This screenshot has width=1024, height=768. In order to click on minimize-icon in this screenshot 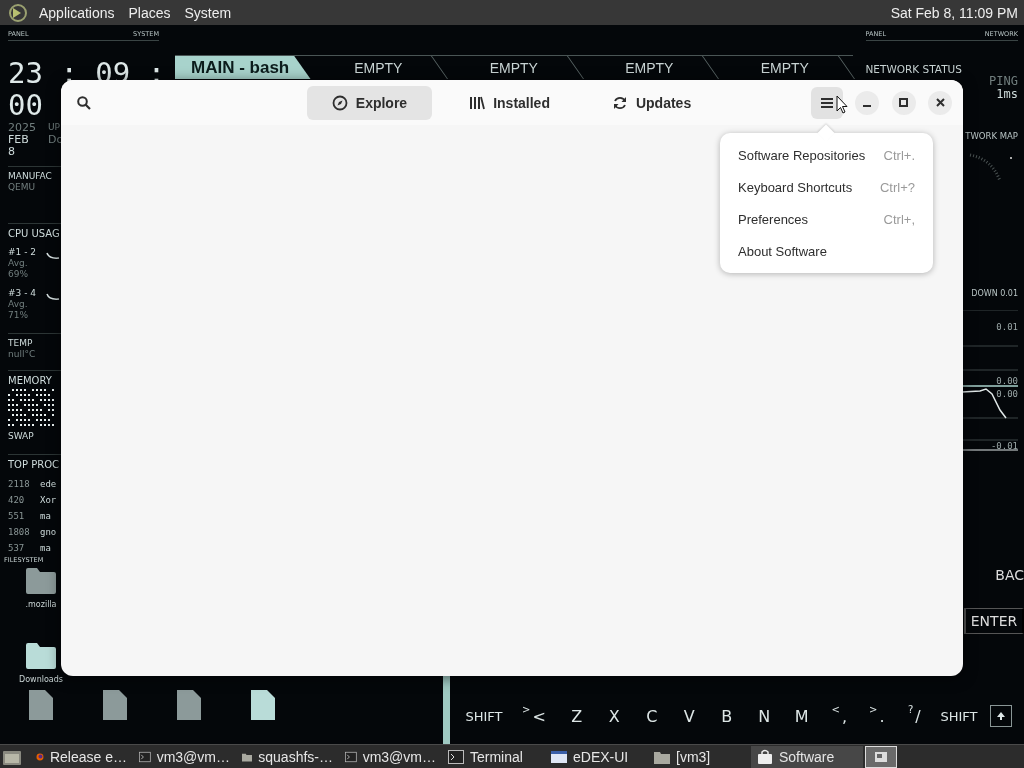, I will do `click(867, 105)`.